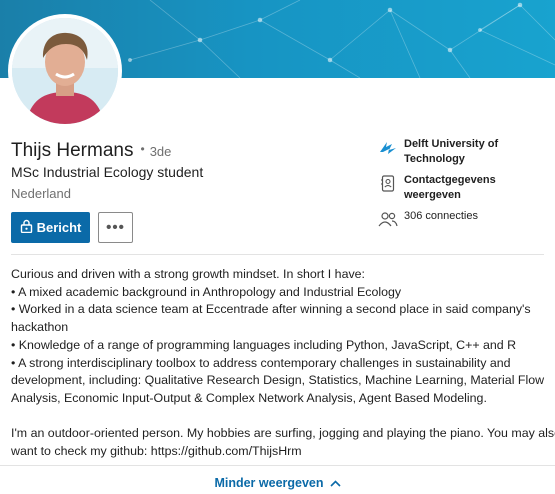 The width and height of the screenshot is (555, 494). What do you see at coordinates (277, 465) in the screenshot?
I see `footer-divider` at bounding box center [277, 465].